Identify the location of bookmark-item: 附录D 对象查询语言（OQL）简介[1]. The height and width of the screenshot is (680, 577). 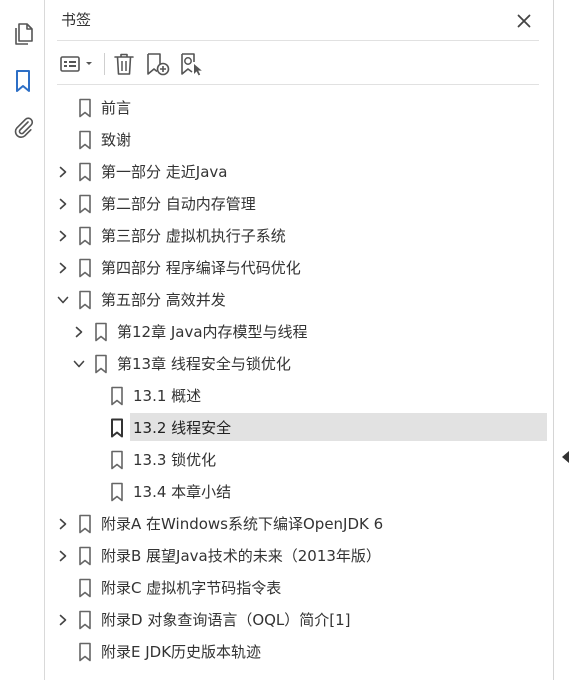
(299, 620).